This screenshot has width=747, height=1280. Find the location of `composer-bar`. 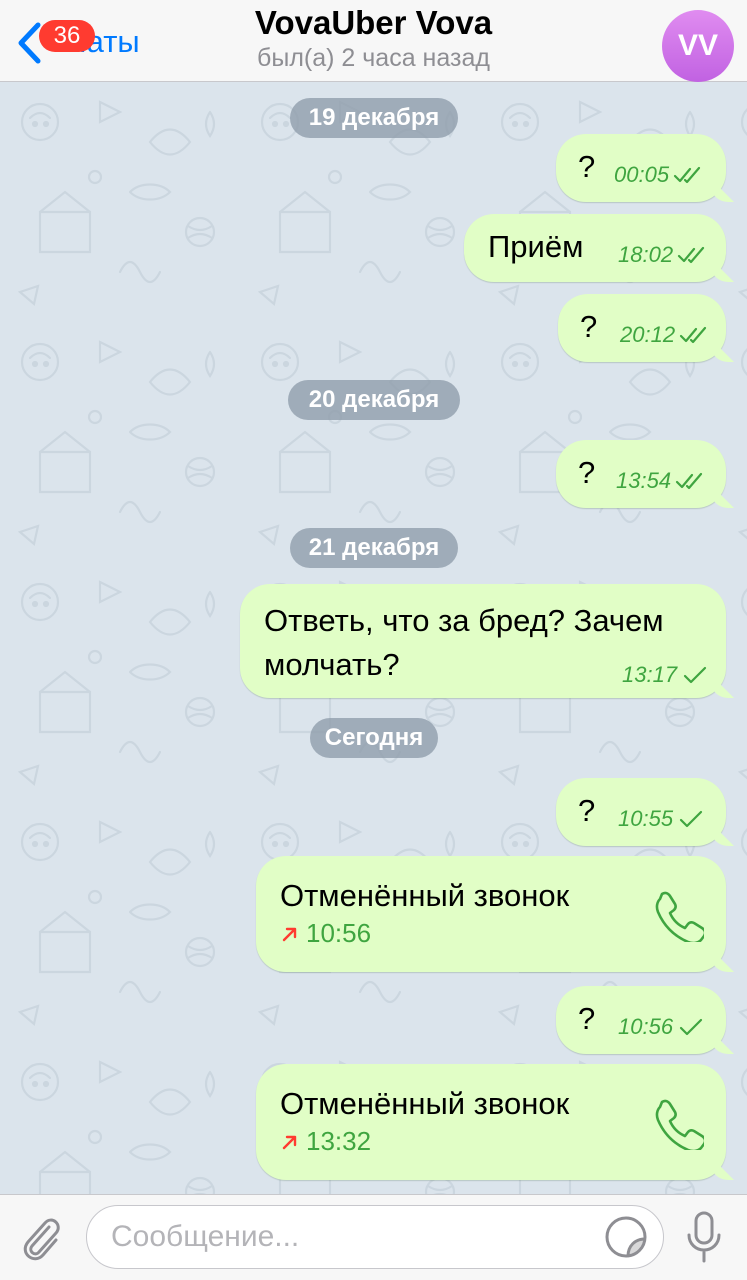

composer-bar is located at coordinates (373, 1237).